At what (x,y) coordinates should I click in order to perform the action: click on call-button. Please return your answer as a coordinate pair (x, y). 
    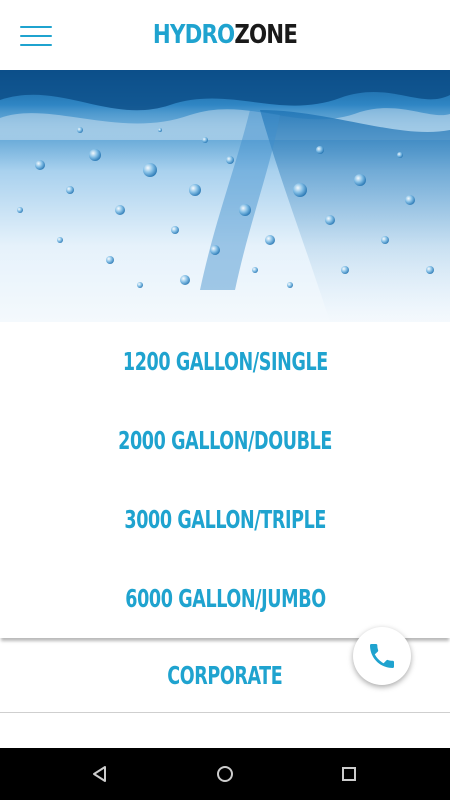
    Looking at the image, I should click on (382, 656).